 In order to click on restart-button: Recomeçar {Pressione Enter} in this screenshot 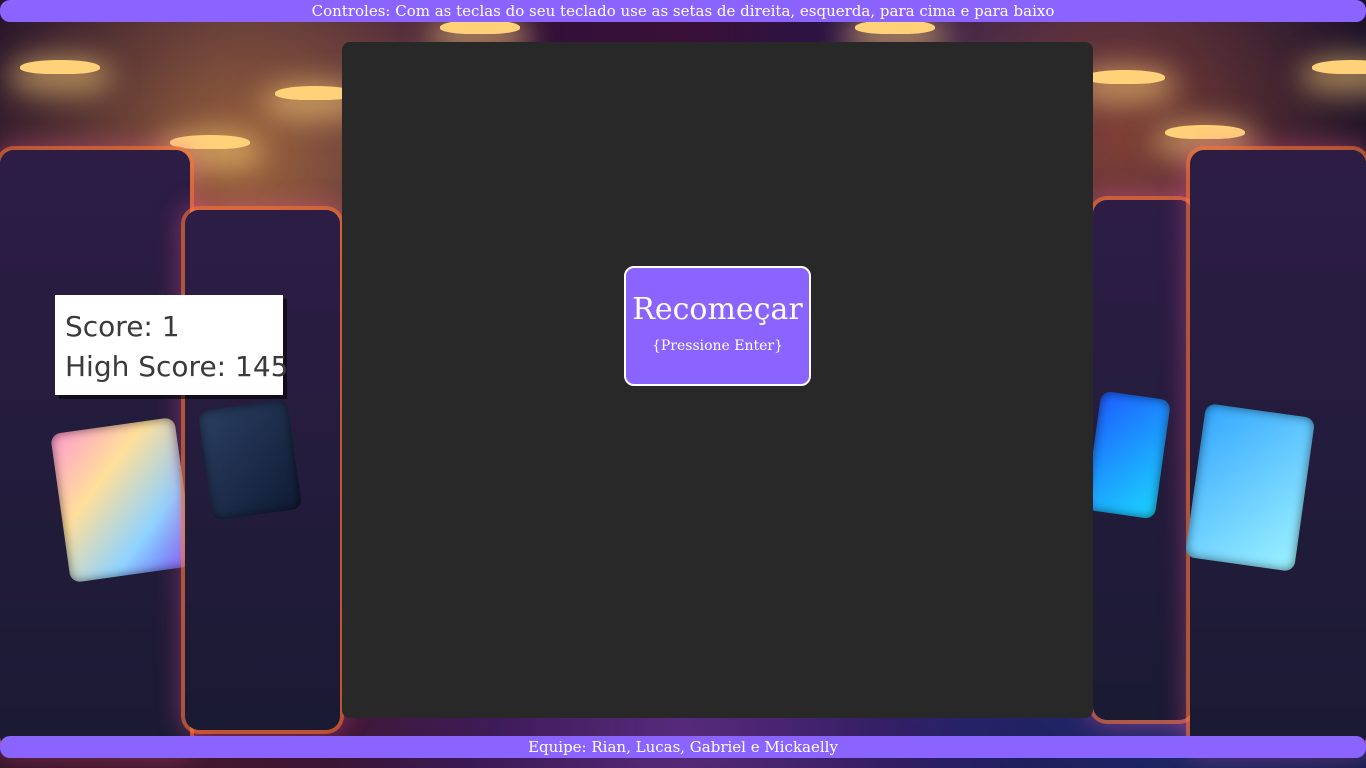, I will do `click(717, 326)`.